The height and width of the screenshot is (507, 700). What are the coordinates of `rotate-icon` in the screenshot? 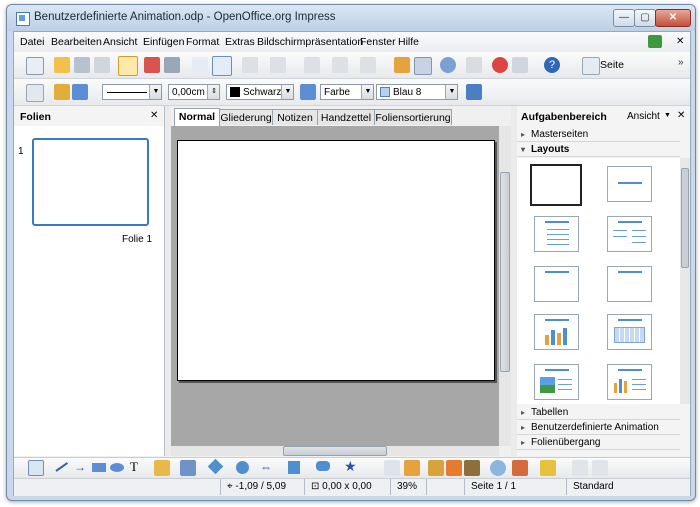 It's located at (600, 468).